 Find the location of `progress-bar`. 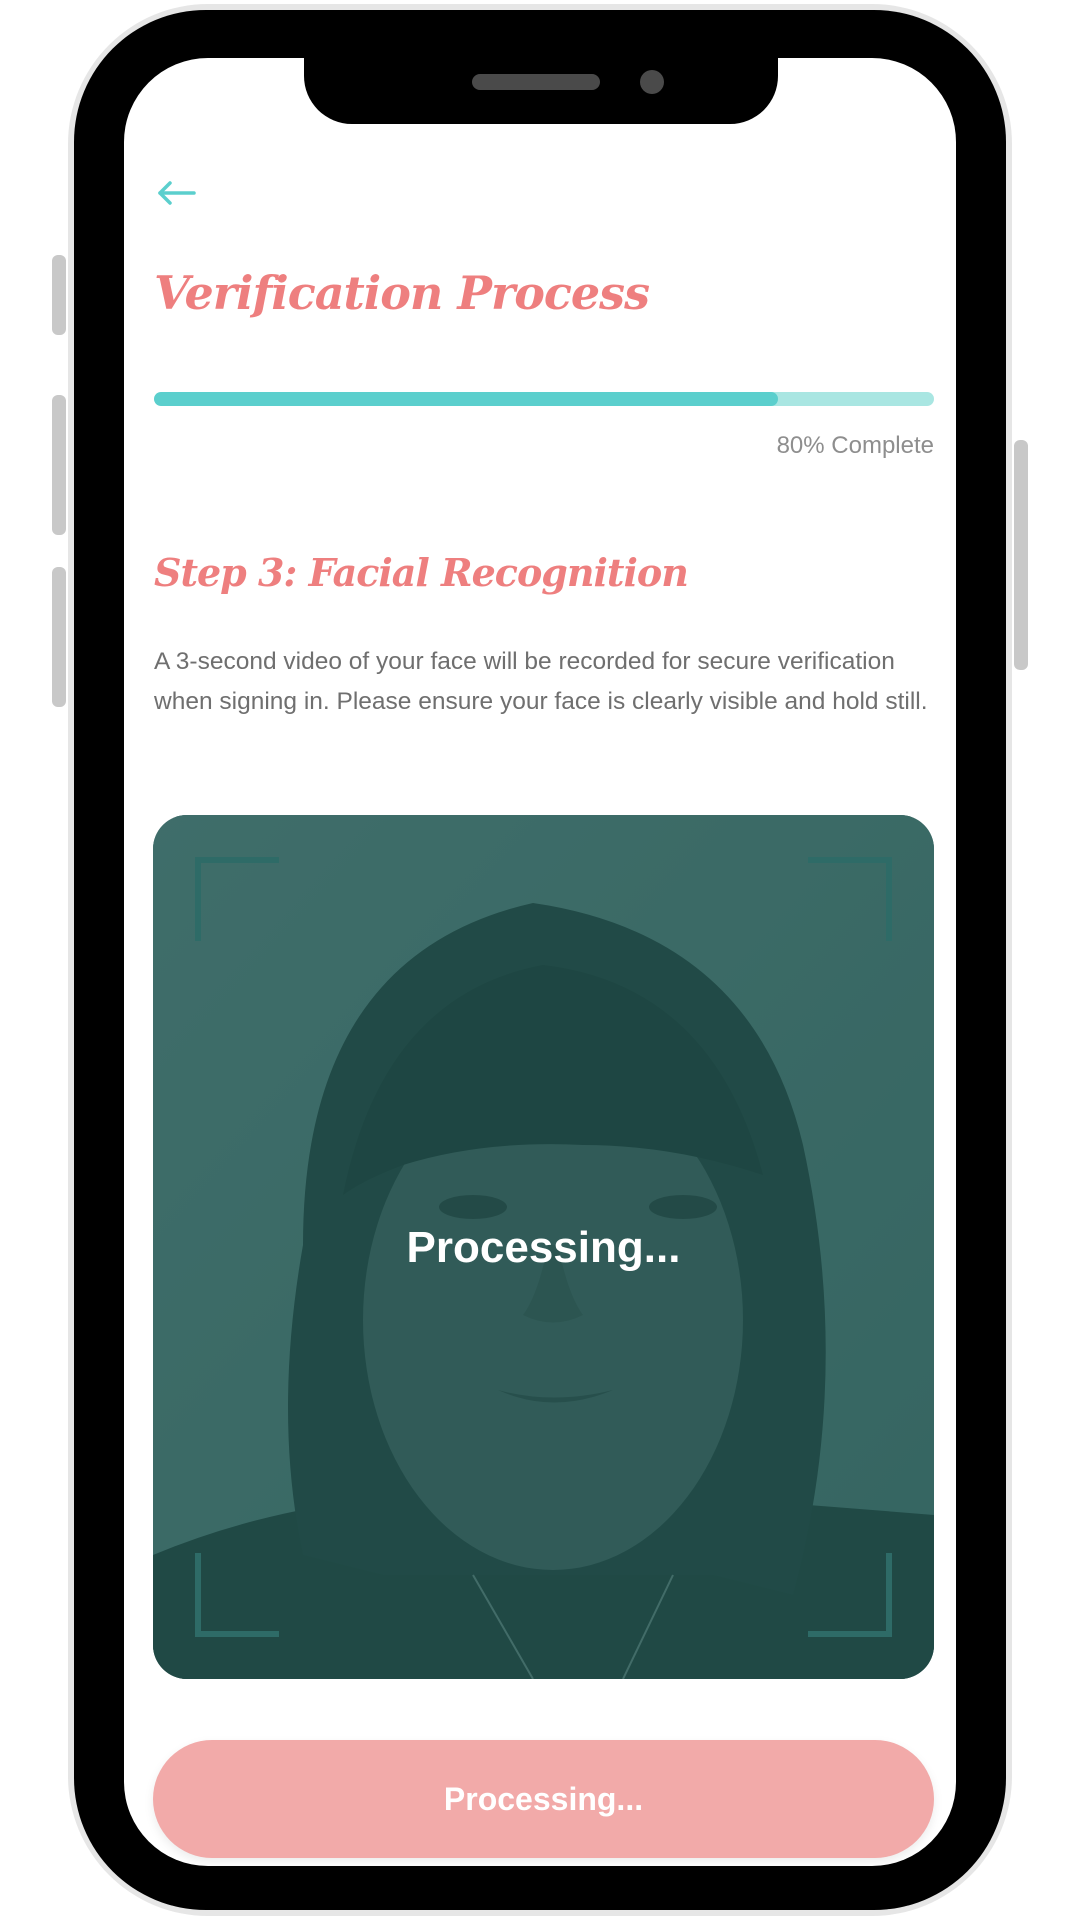

progress-bar is located at coordinates (544, 399).